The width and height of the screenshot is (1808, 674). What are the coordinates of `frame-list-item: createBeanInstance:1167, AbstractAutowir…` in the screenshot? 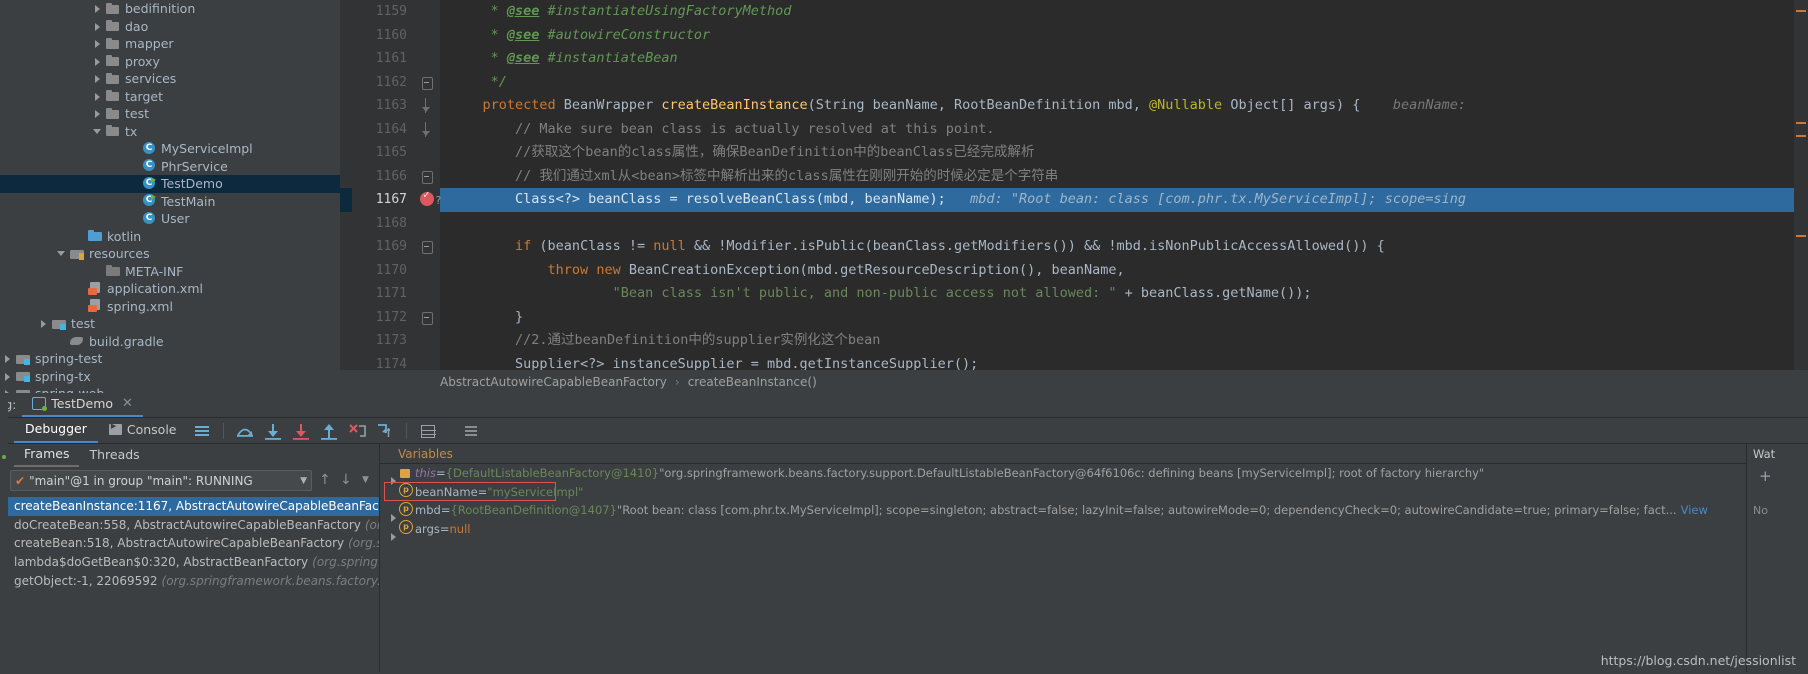 It's located at (189, 506).